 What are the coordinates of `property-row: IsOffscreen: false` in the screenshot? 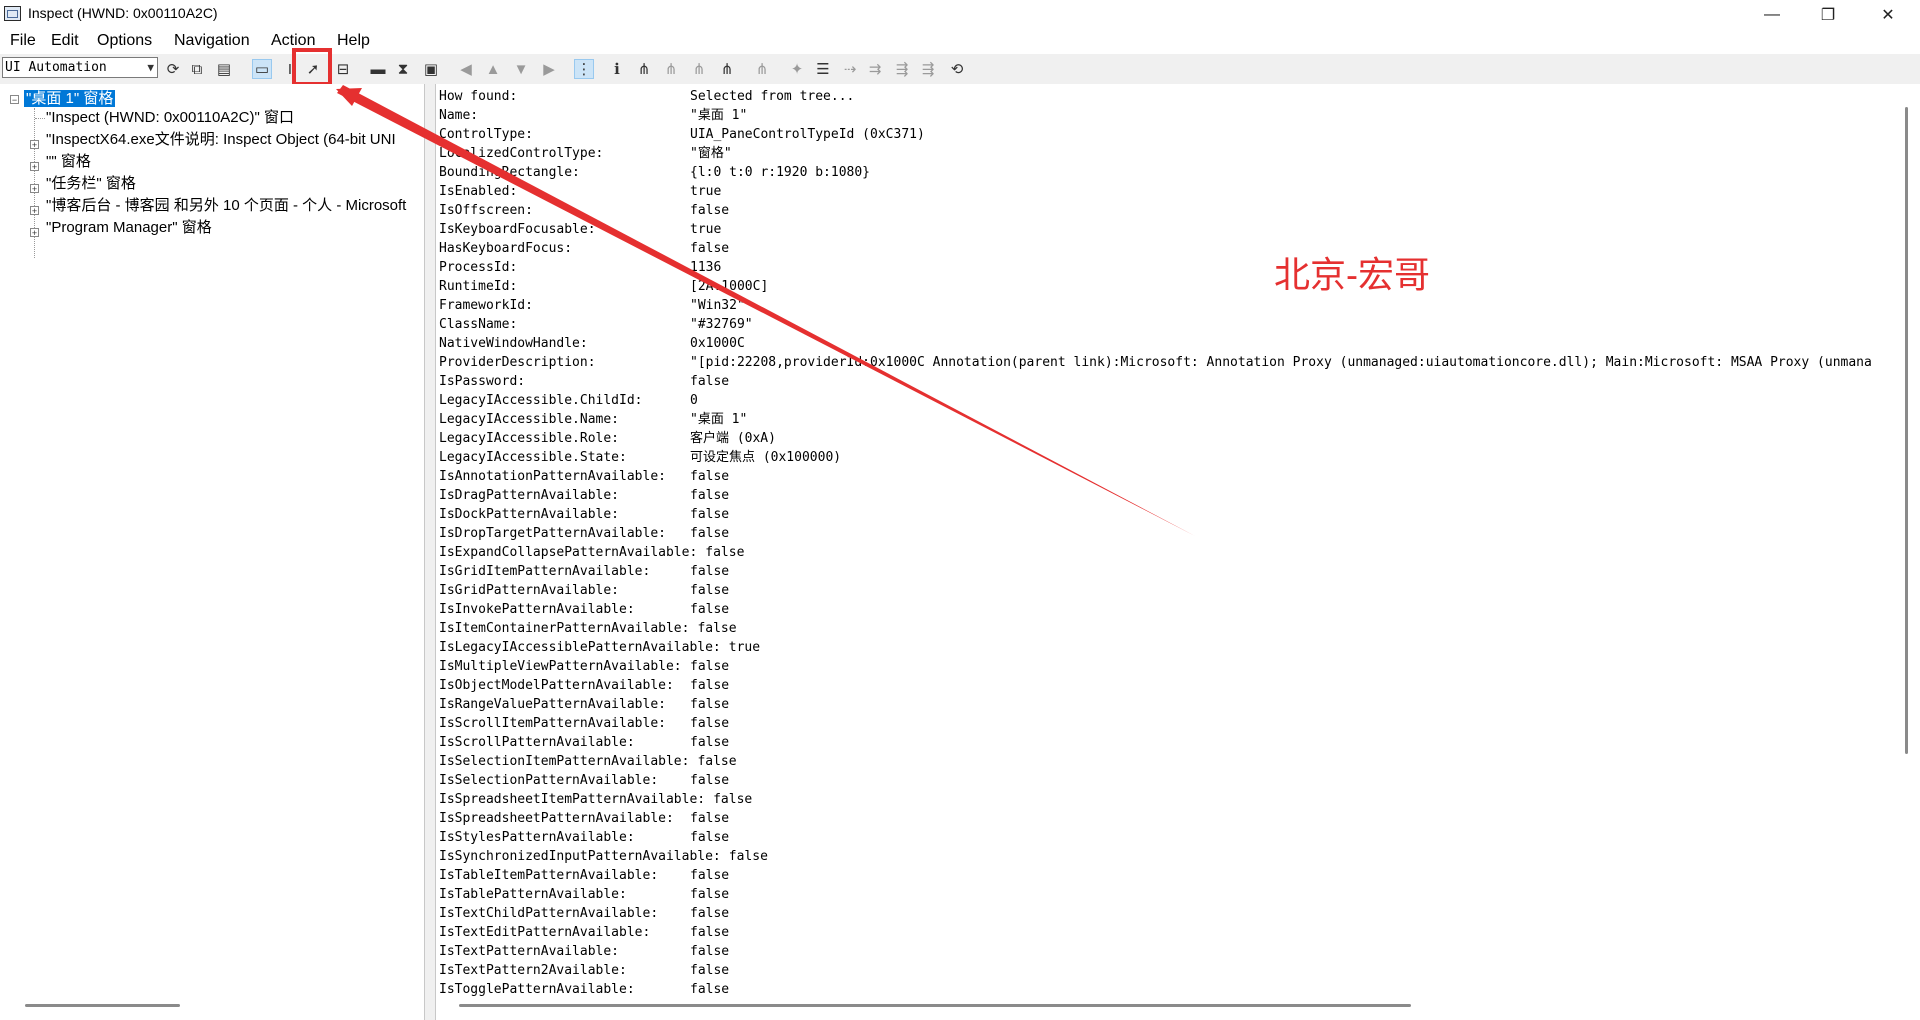 It's located at (584, 210).